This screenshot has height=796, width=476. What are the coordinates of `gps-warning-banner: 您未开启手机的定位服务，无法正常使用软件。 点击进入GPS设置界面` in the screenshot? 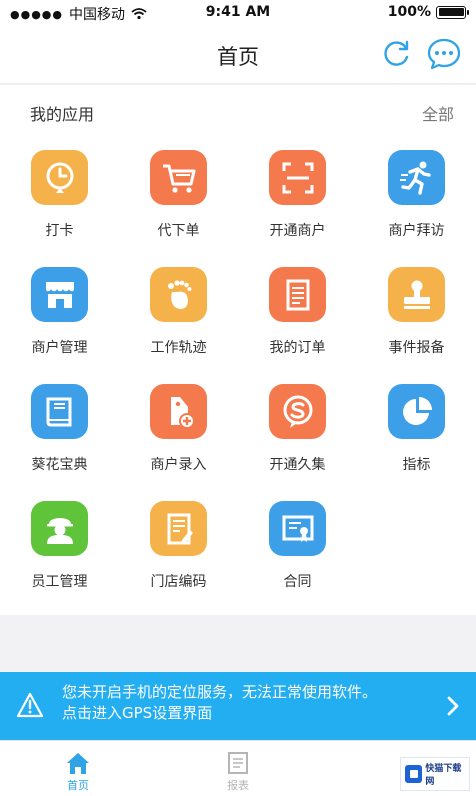 It's located at (238, 706).